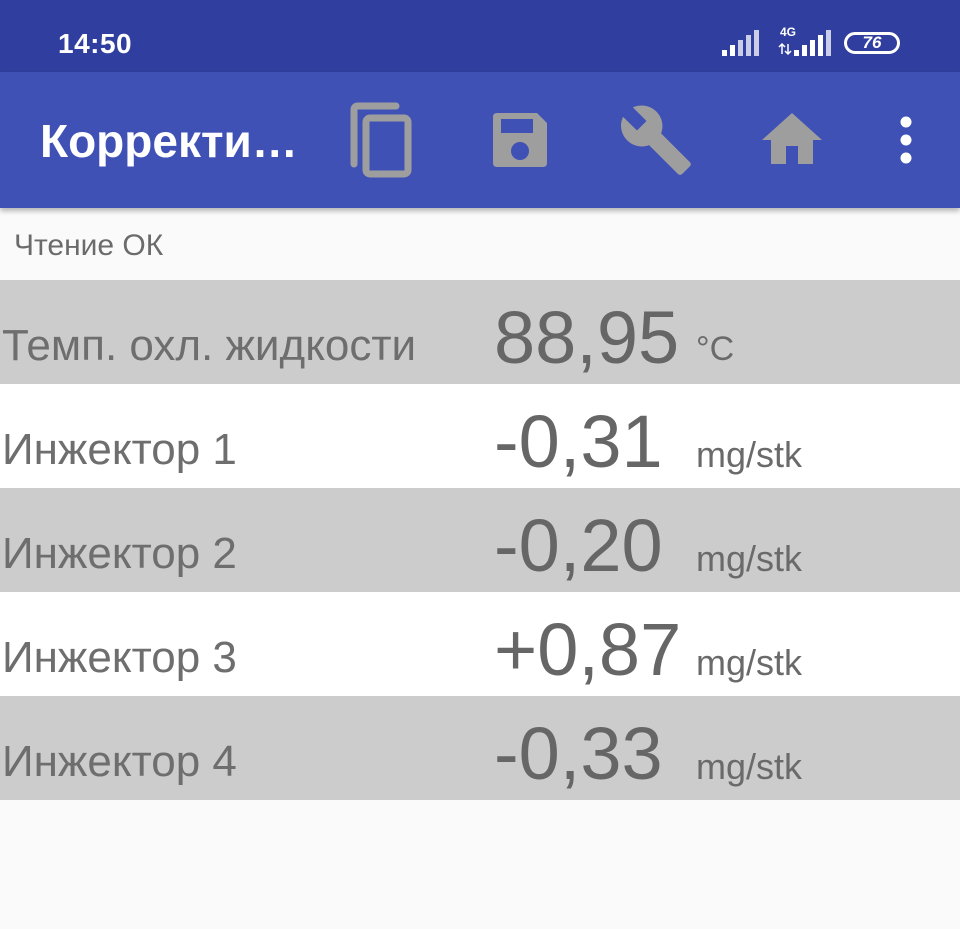 Image resolution: width=960 pixels, height=929 pixels. What do you see at coordinates (587, 337) in the screenshot?
I see `row-value: 88,95` at bounding box center [587, 337].